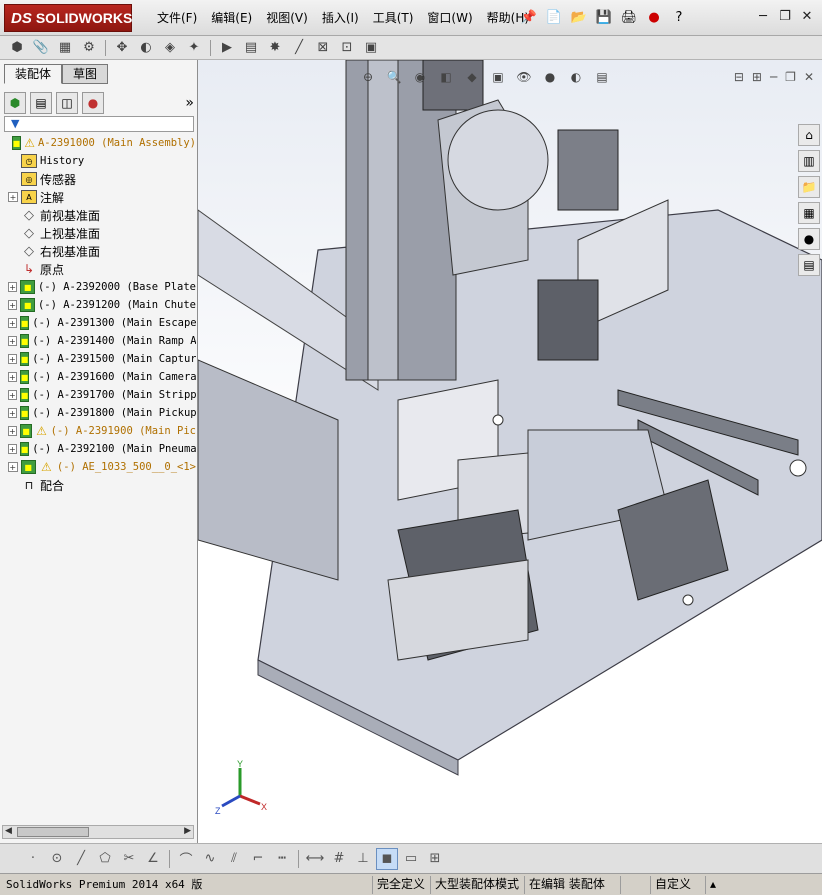 The width and height of the screenshot is (822, 895). What do you see at coordinates (299, 48) in the screenshot?
I see `explode-line-sketch-icon: ╱` at bounding box center [299, 48].